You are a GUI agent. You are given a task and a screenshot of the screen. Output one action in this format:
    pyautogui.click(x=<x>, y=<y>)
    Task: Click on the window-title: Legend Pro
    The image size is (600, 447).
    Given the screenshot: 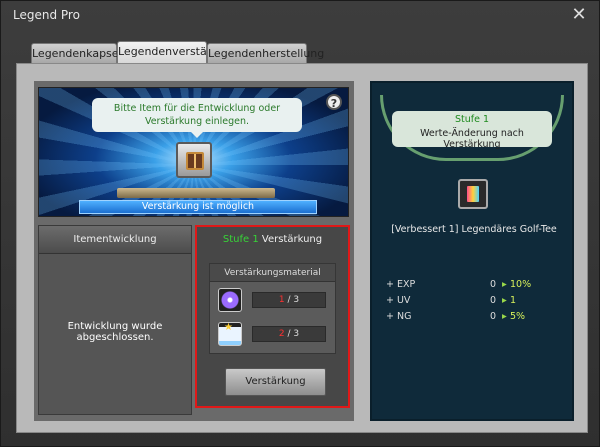 What is the action you would take?
    pyautogui.click(x=46, y=15)
    